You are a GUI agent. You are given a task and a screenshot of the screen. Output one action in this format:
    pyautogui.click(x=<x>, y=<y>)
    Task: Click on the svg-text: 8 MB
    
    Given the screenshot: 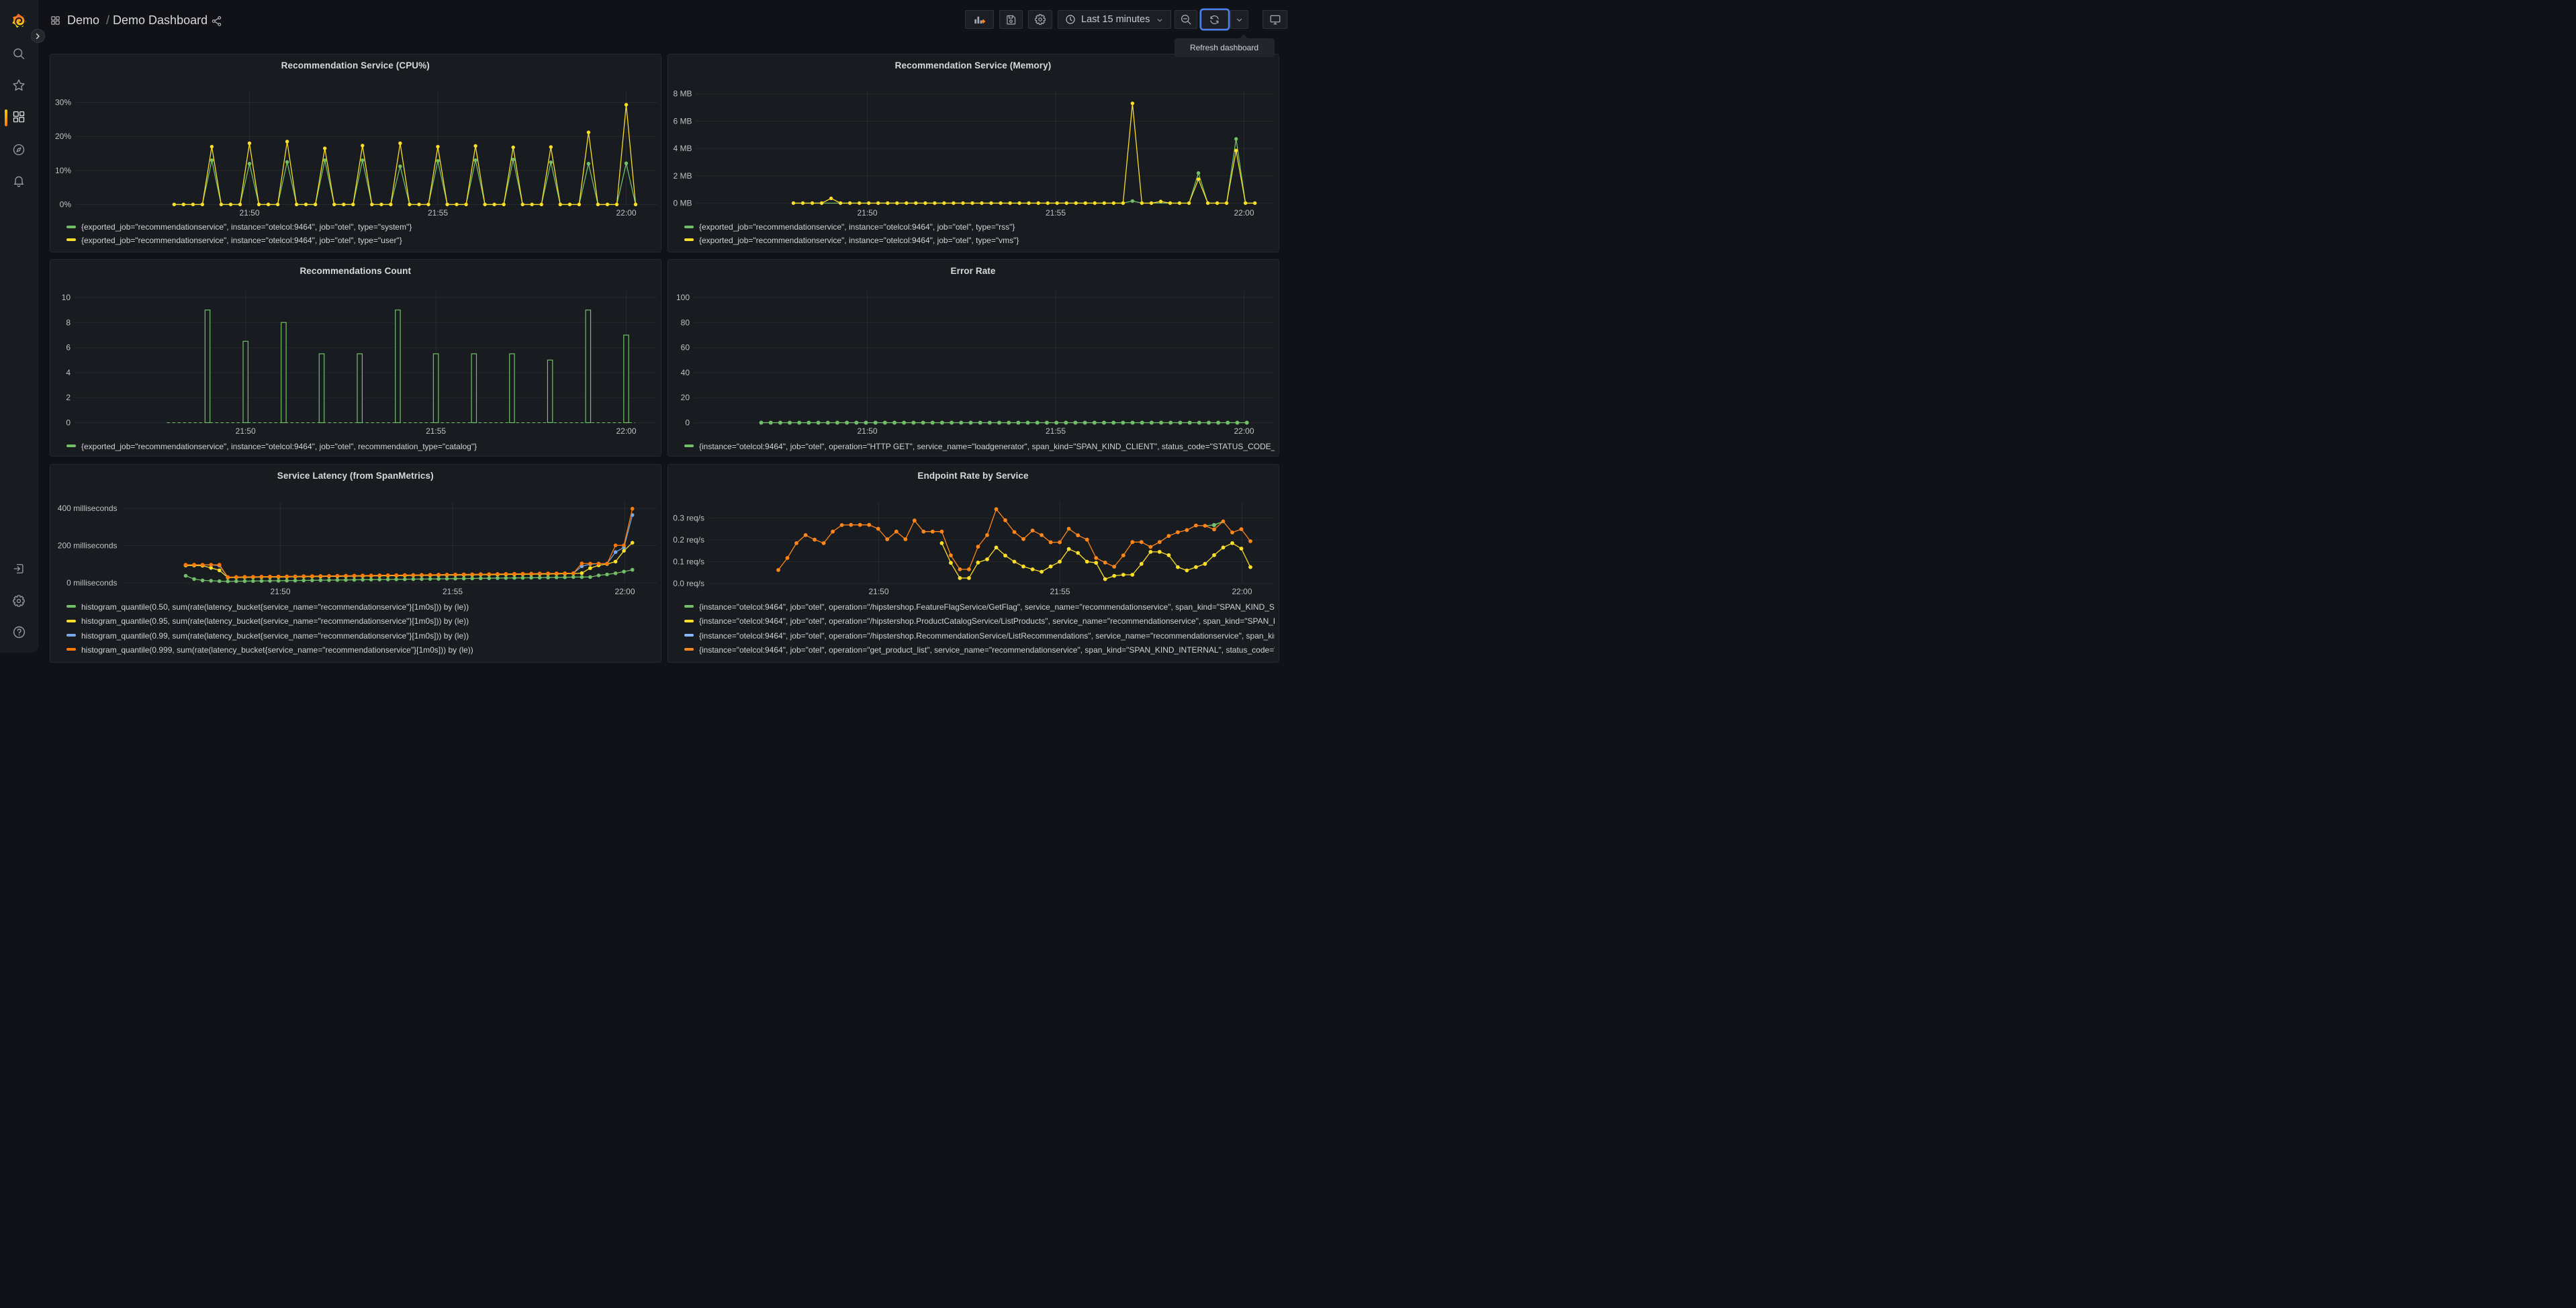 What is the action you would take?
    pyautogui.click(x=682, y=94)
    